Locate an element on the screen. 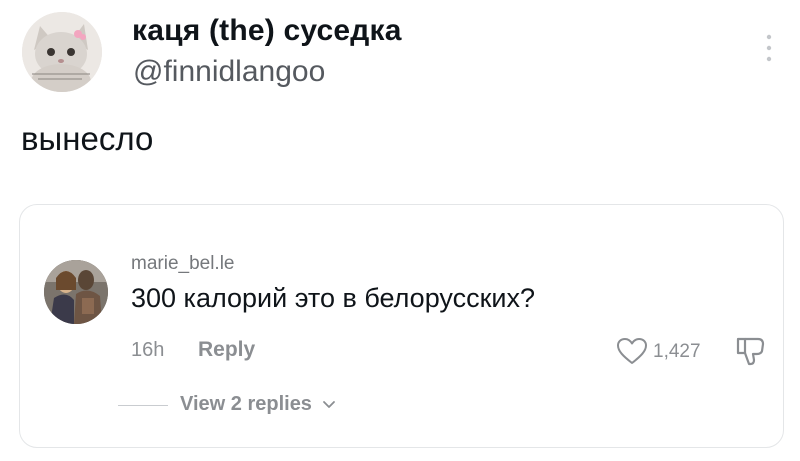 The image size is (800, 461). chevron-down-icon is located at coordinates (329, 404).